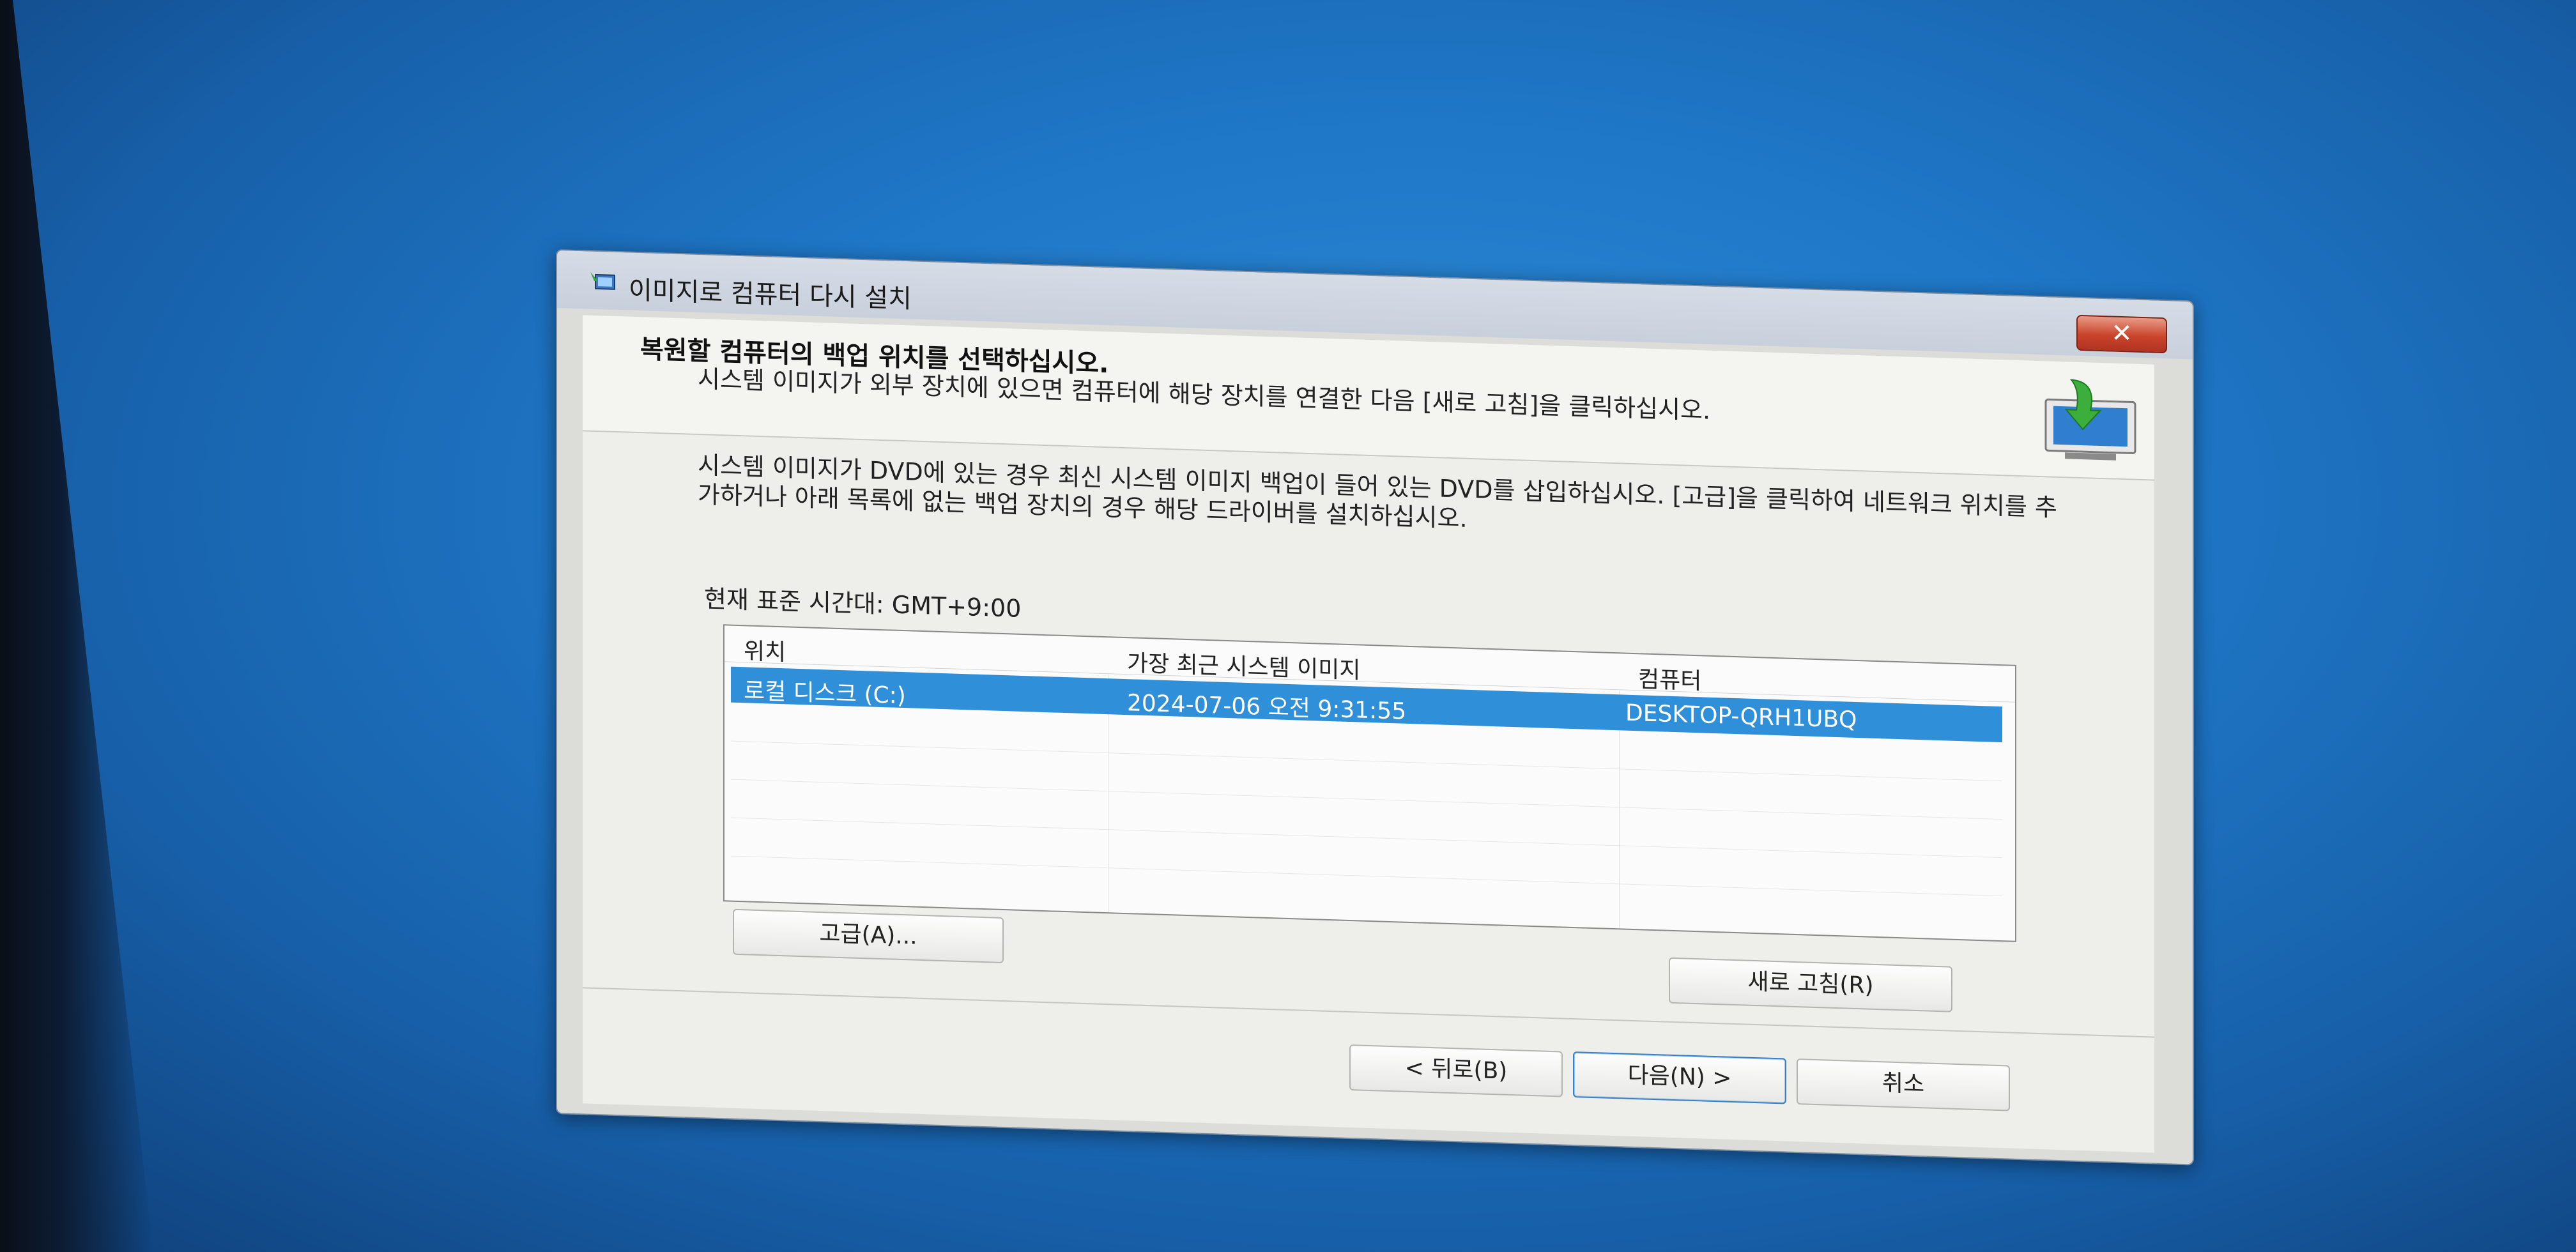 Image resolution: width=2576 pixels, height=1252 pixels. Describe the element at coordinates (770, 294) in the screenshot. I see `window-title: 이미지로 컴퓨터 다시 설치` at that location.